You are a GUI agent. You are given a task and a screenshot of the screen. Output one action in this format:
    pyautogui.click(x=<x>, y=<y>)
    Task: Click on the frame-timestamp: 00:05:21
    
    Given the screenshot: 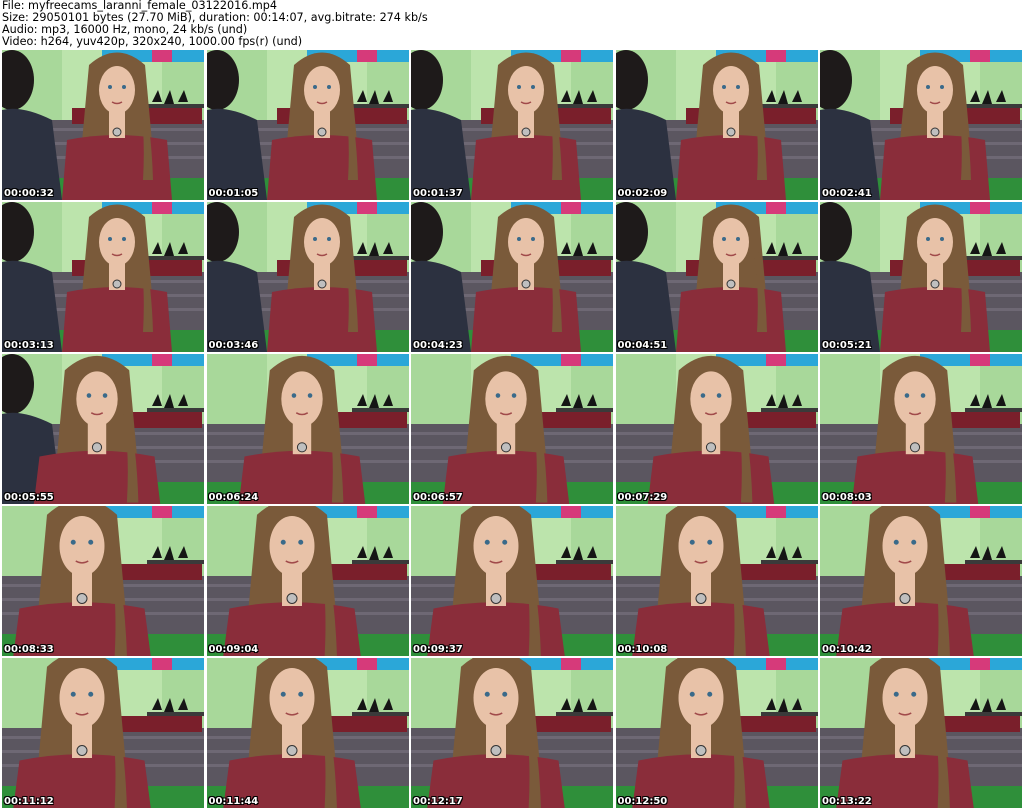 What is the action you would take?
    pyautogui.click(x=847, y=345)
    